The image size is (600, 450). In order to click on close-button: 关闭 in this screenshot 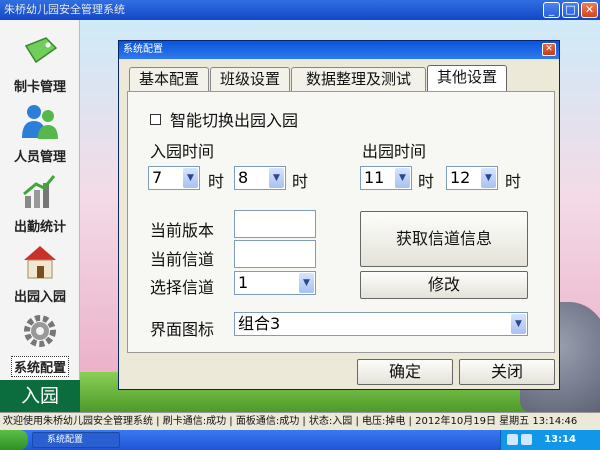, I will do `click(507, 372)`.